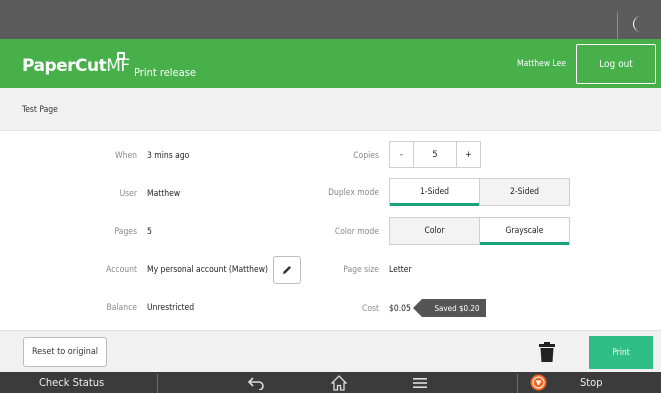 The height and width of the screenshot is (393, 661). What do you see at coordinates (330, 382) in the screenshot?
I see `device-system-bar: Check Status Stop` at bounding box center [330, 382].